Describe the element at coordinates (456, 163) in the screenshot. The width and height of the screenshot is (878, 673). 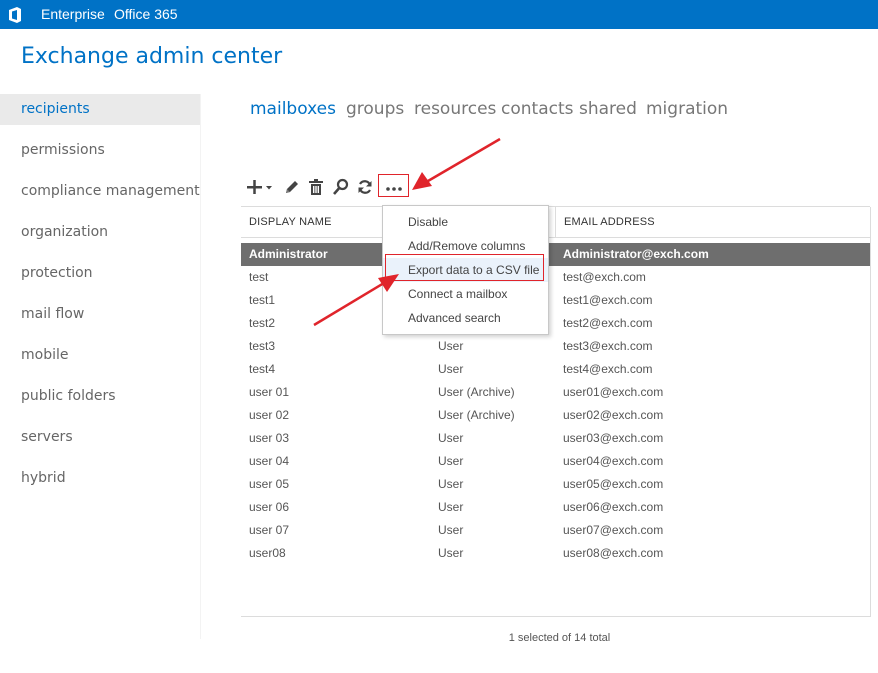
I see `arrow-to-more-button` at that location.